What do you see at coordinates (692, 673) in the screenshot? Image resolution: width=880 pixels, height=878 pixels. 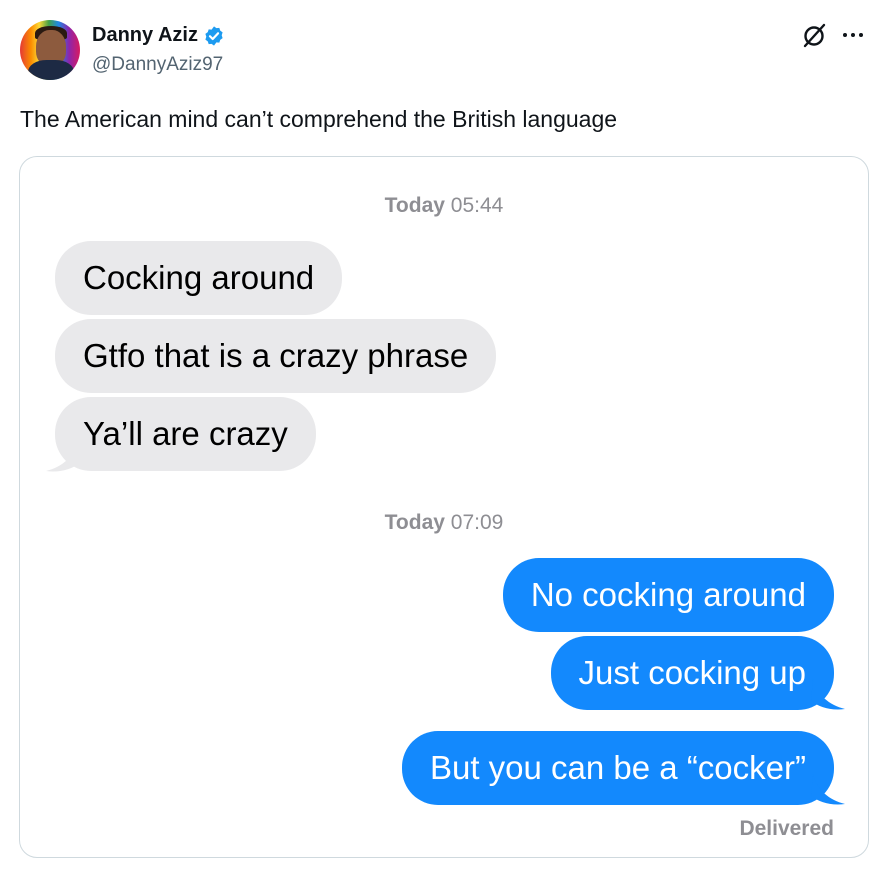 I see `sent-message-bubble: Just cocking up` at bounding box center [692, 673].